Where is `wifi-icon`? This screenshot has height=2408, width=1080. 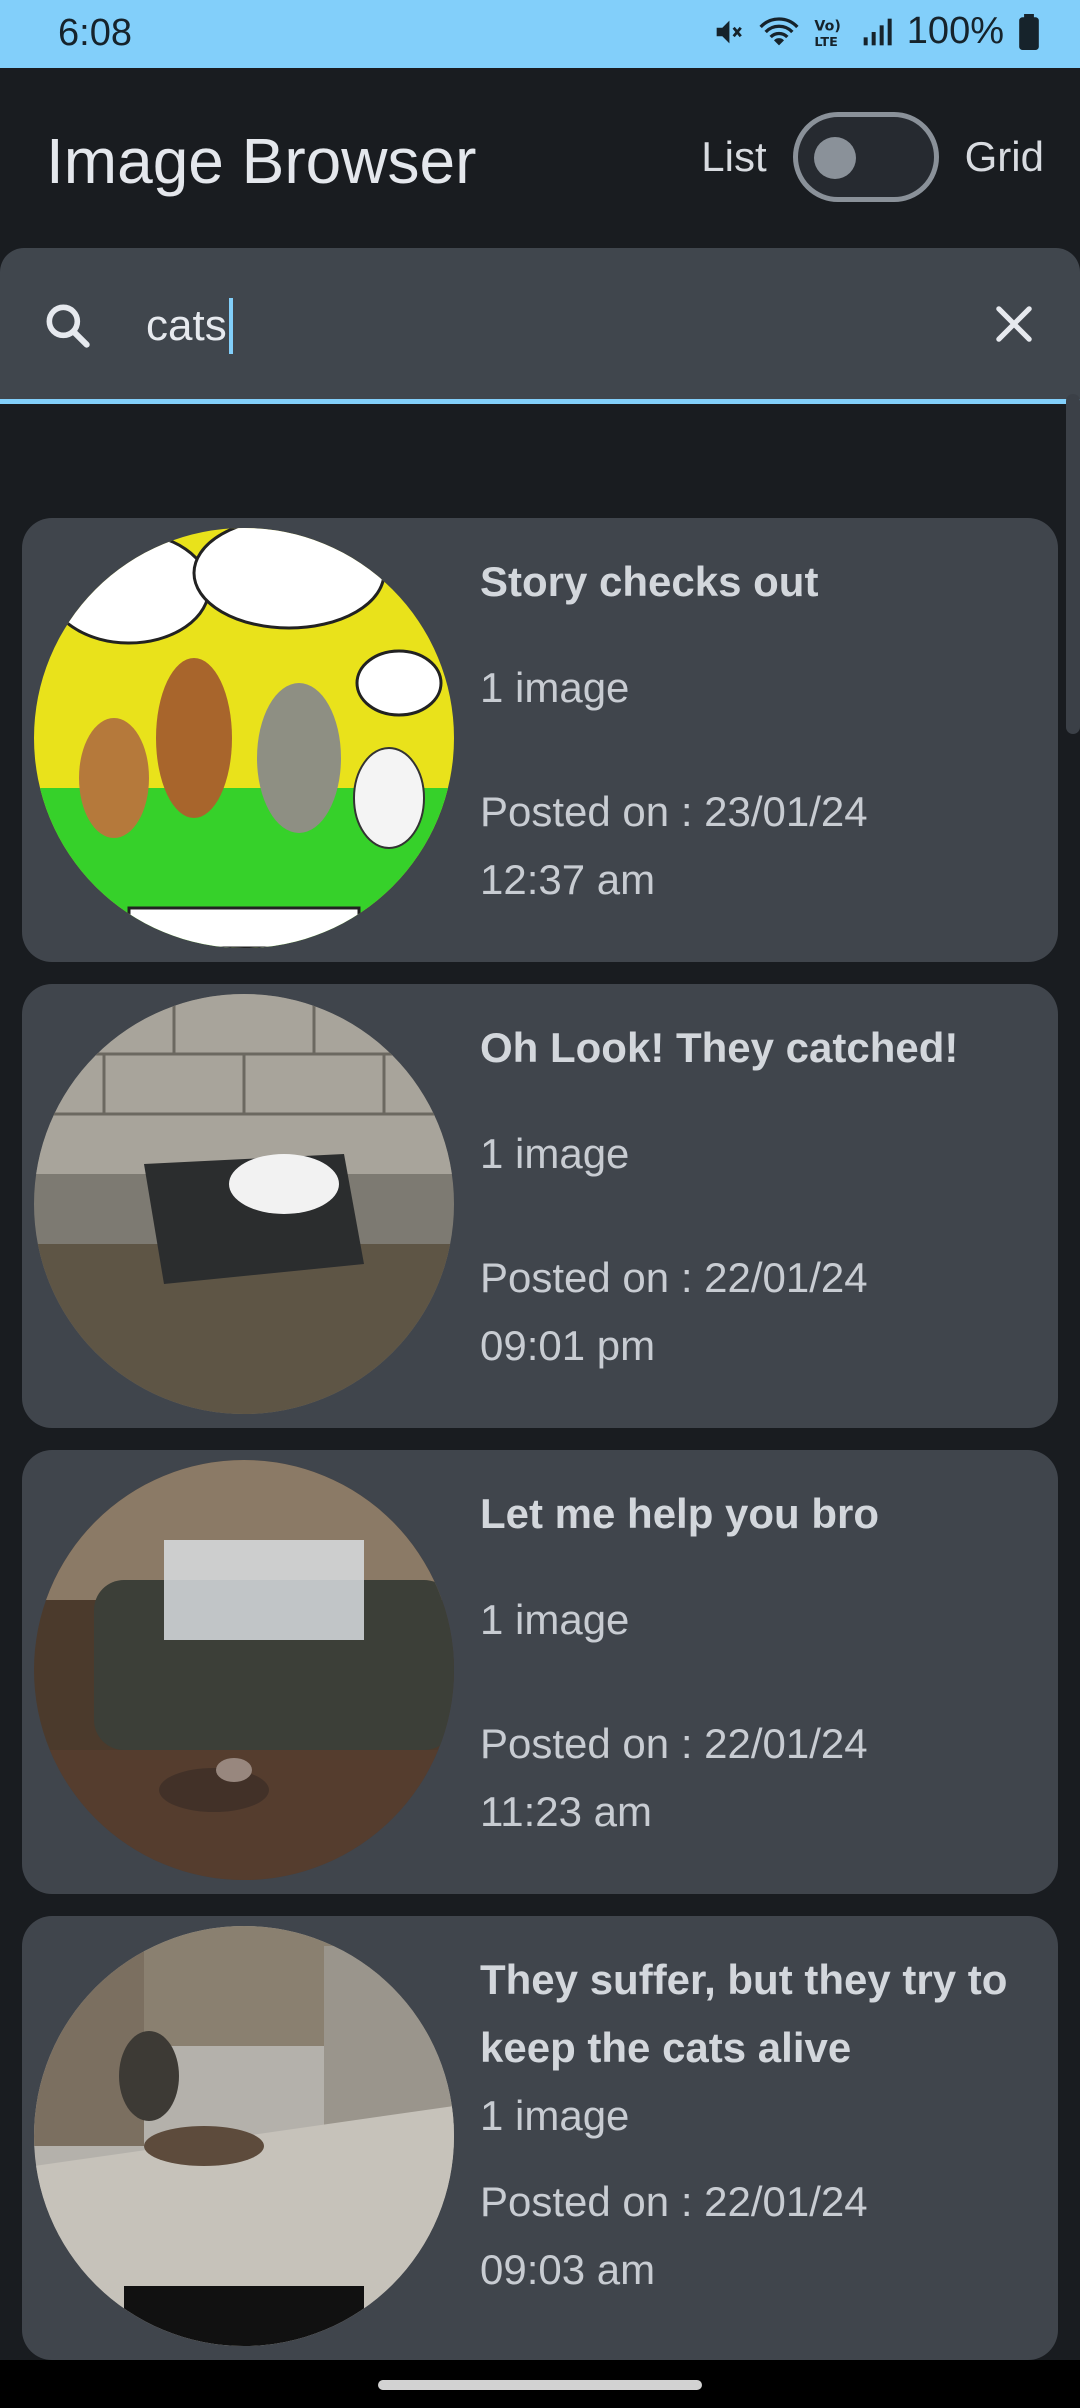 wifi-icon is located at coordinates (779, 30).